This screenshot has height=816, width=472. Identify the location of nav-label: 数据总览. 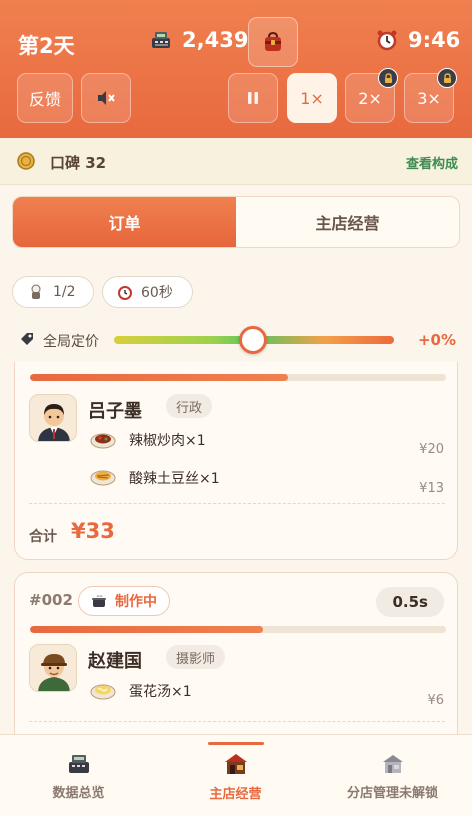
(78, 793).